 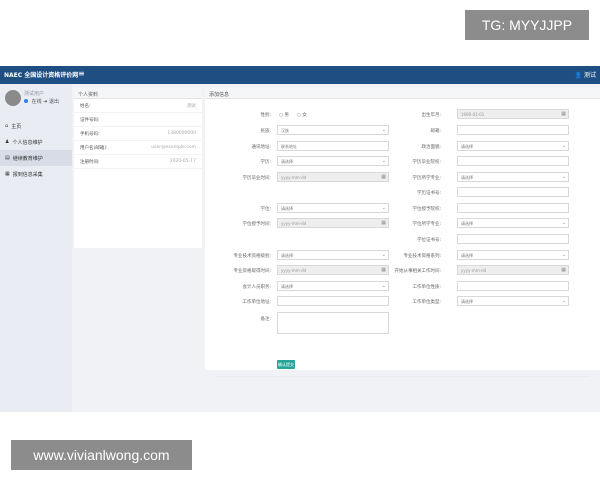 What do you see at coordinates (513, 239) in the screenshot?
I see `degree-cert-input` at bounding box center [513, 239].